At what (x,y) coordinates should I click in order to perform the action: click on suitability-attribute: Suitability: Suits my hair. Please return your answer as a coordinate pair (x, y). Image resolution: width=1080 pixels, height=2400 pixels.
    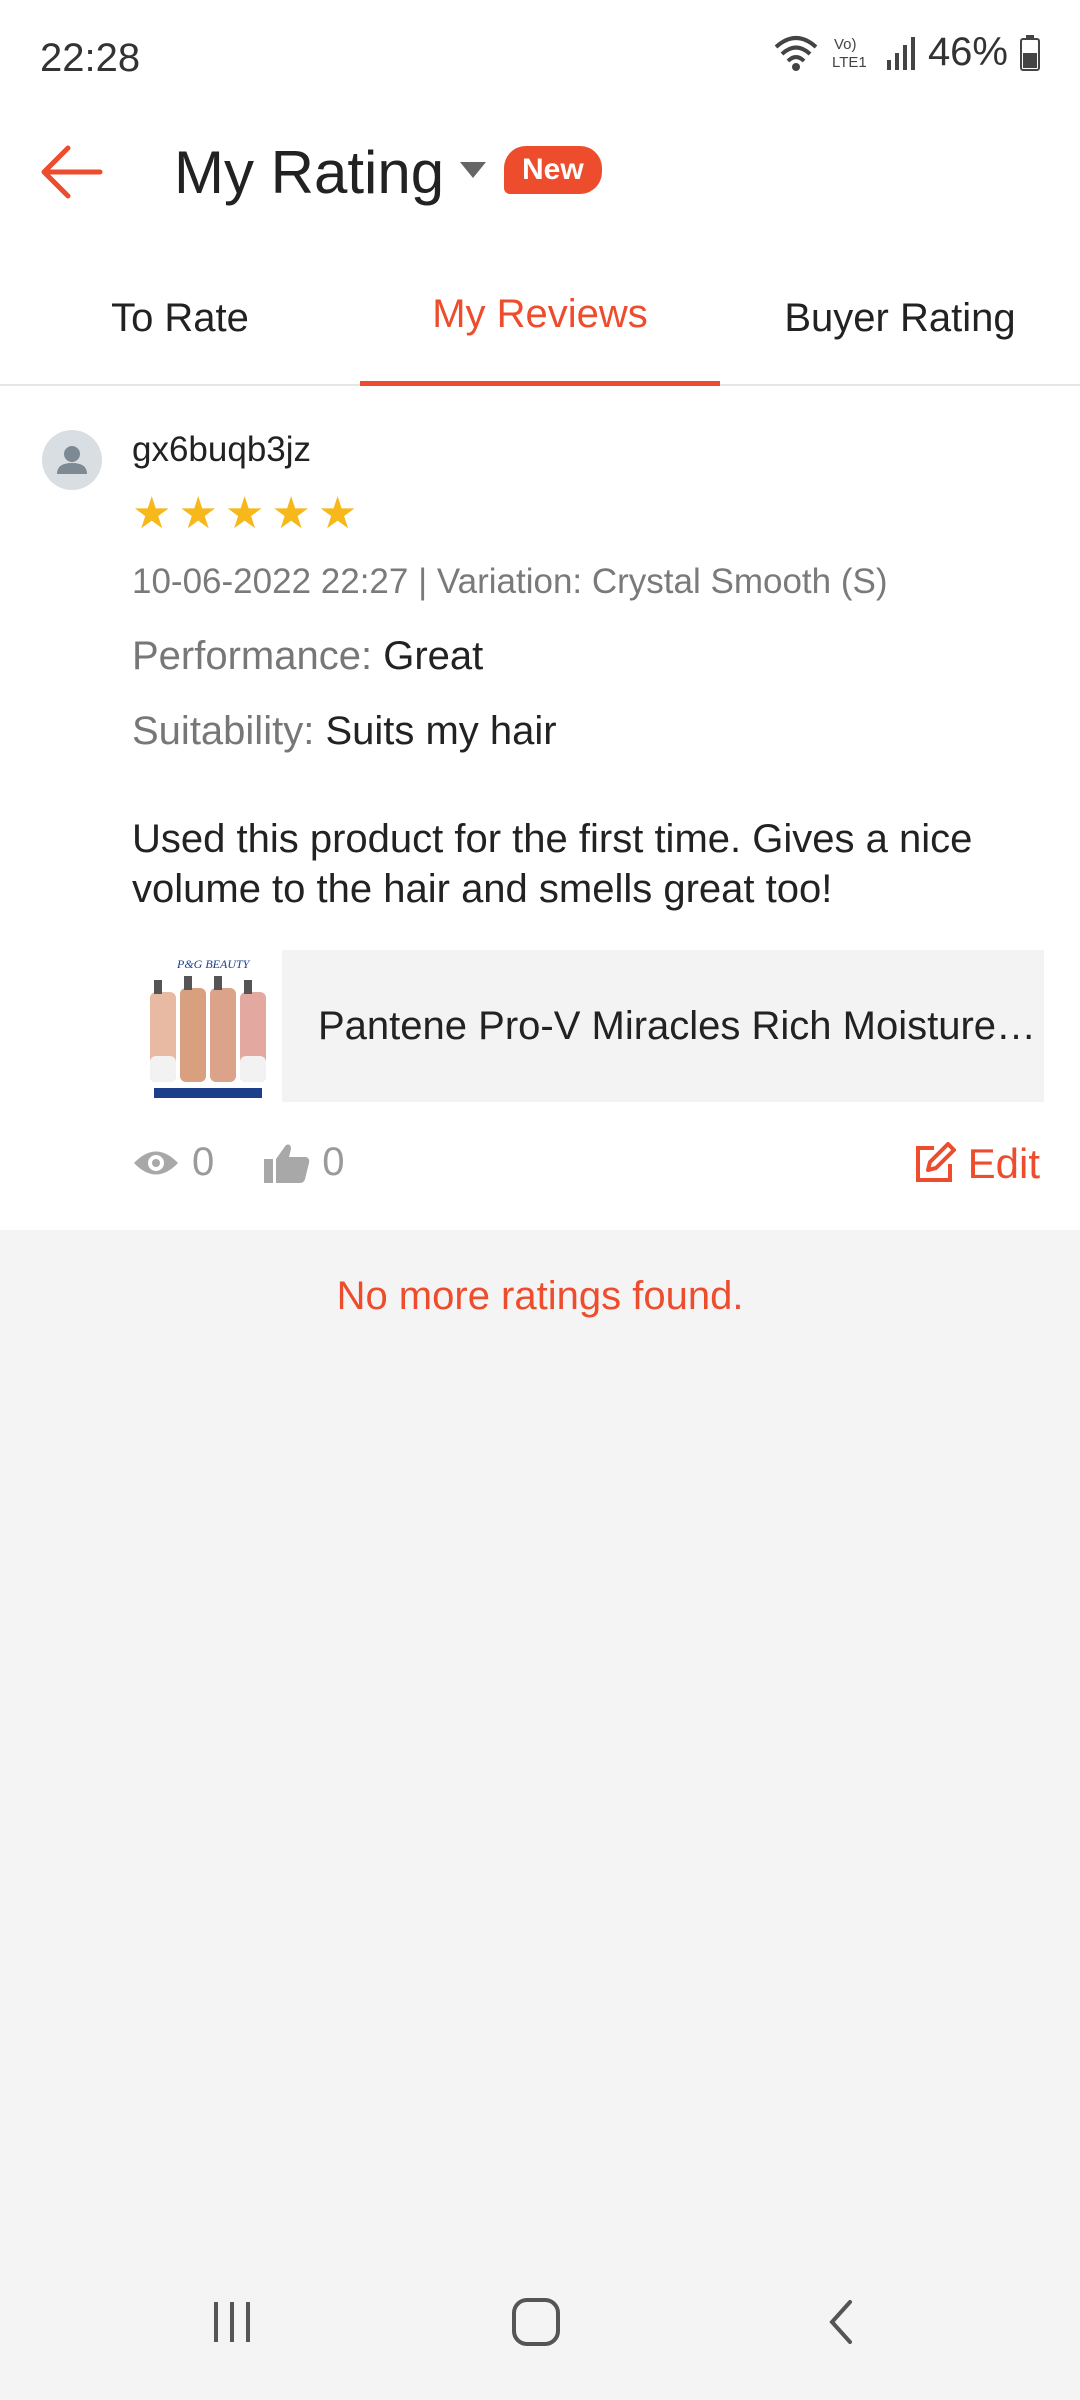
    Looking at the image, I should click on (344, 731).